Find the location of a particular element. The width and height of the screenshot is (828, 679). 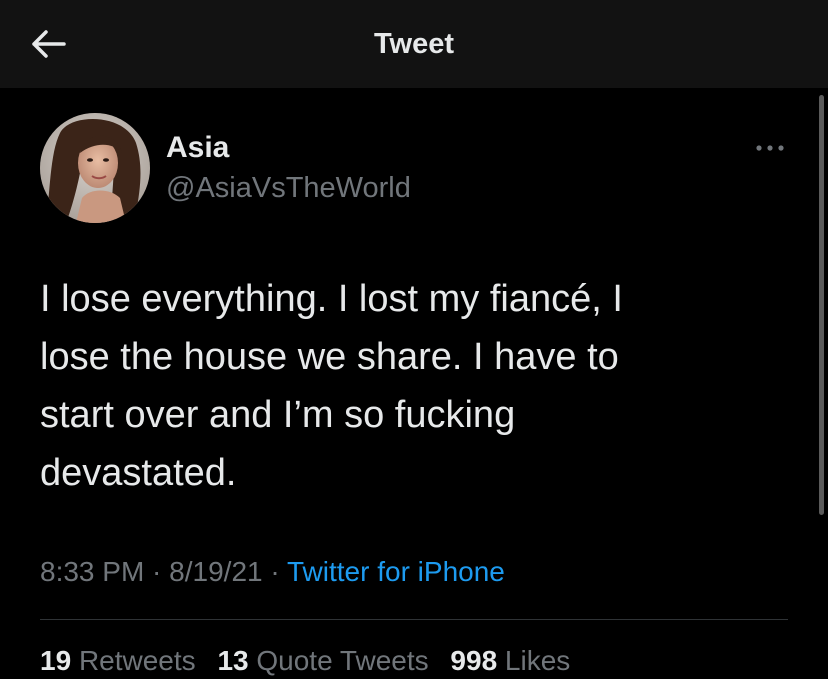

retweets-label: Retweets is located at coordinates (137, 660).